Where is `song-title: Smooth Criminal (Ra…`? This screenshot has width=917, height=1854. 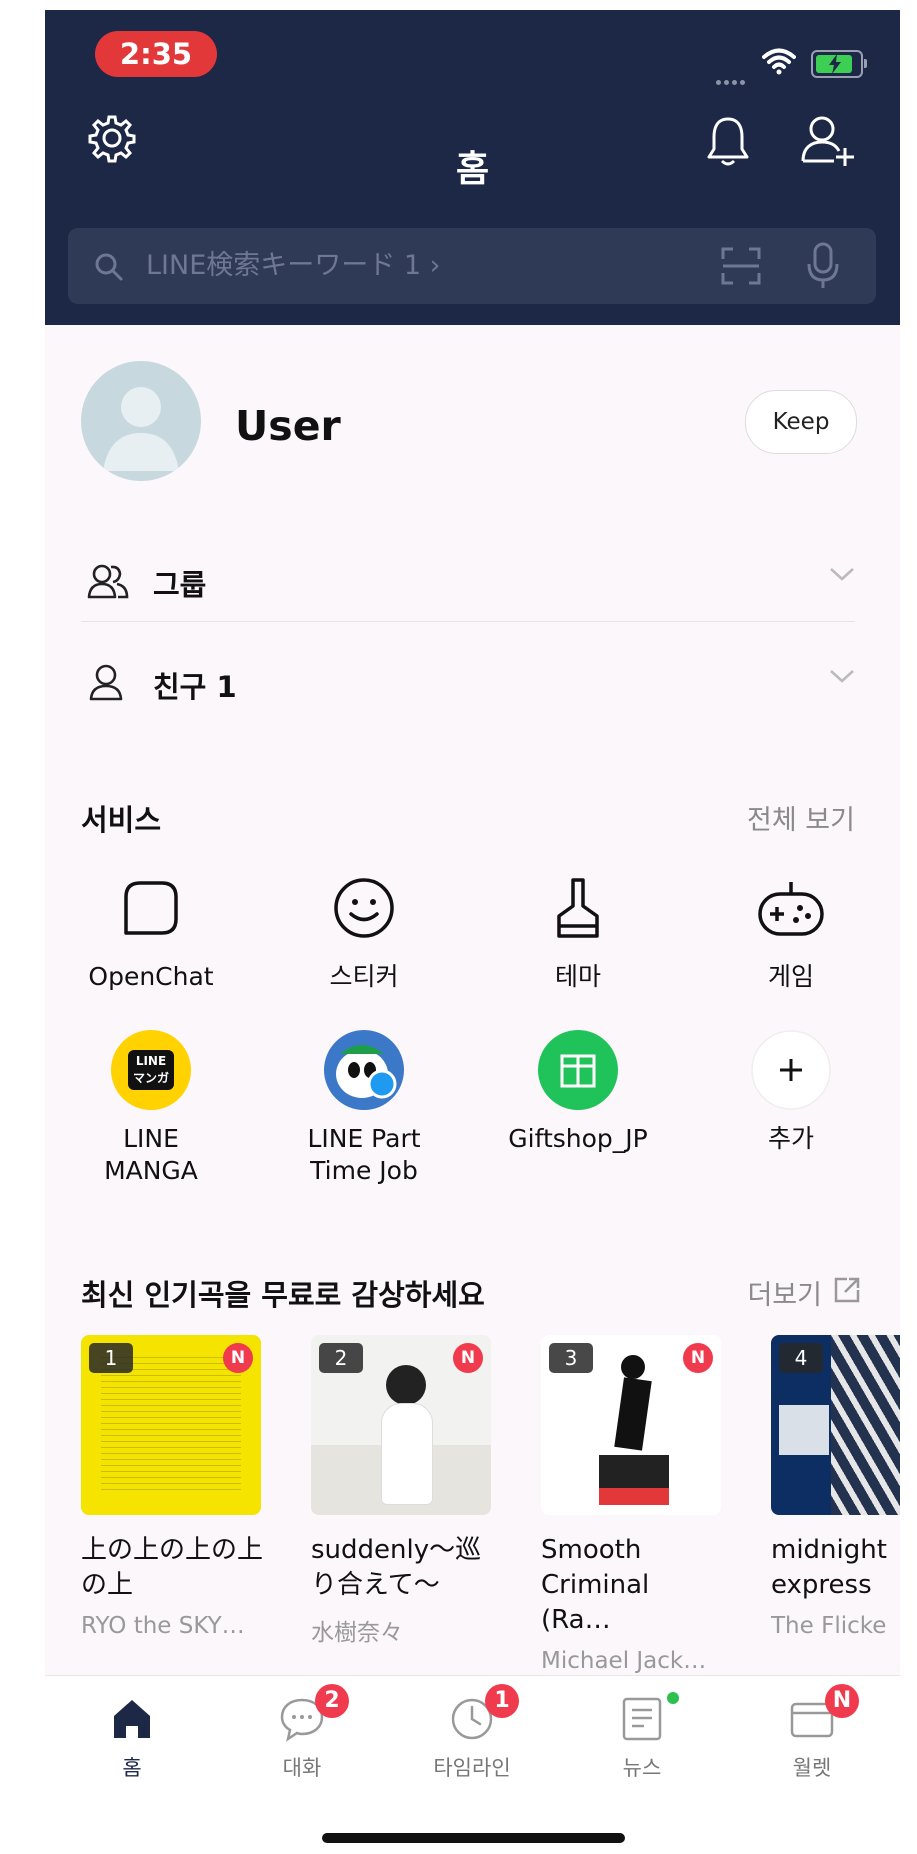 song-title: Smooth Criminal (Ra… is located at coordinates (595, 1585).